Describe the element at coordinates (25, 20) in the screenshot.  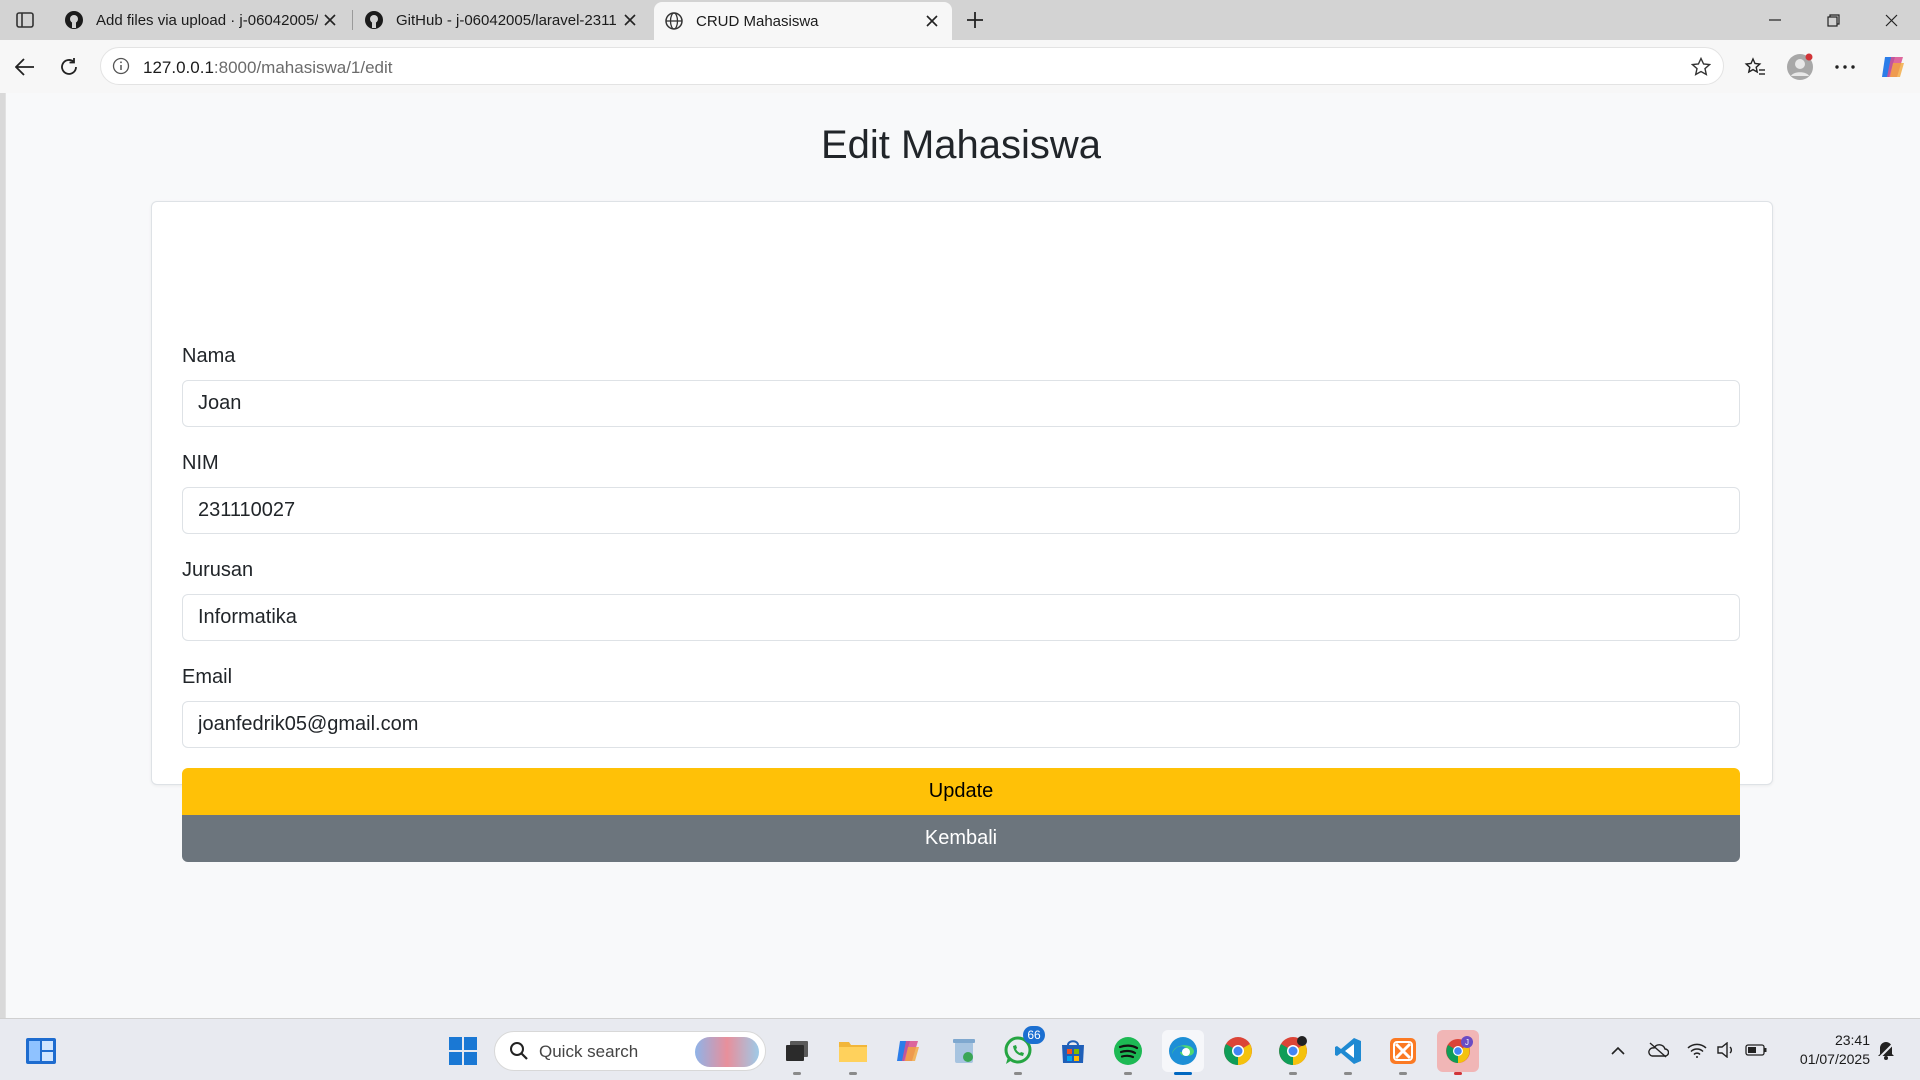
I see `tab-actions-icon` at that location.